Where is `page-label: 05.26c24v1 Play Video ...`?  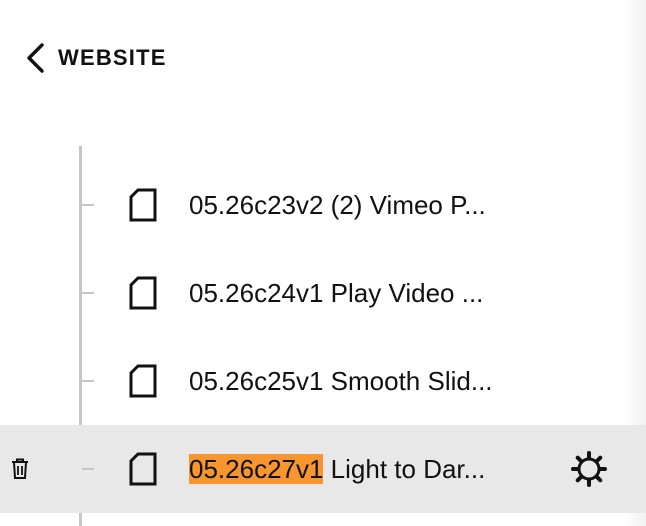
page-label: 05.26c24v1 Play Video ... is located at coordinates (336, 293).